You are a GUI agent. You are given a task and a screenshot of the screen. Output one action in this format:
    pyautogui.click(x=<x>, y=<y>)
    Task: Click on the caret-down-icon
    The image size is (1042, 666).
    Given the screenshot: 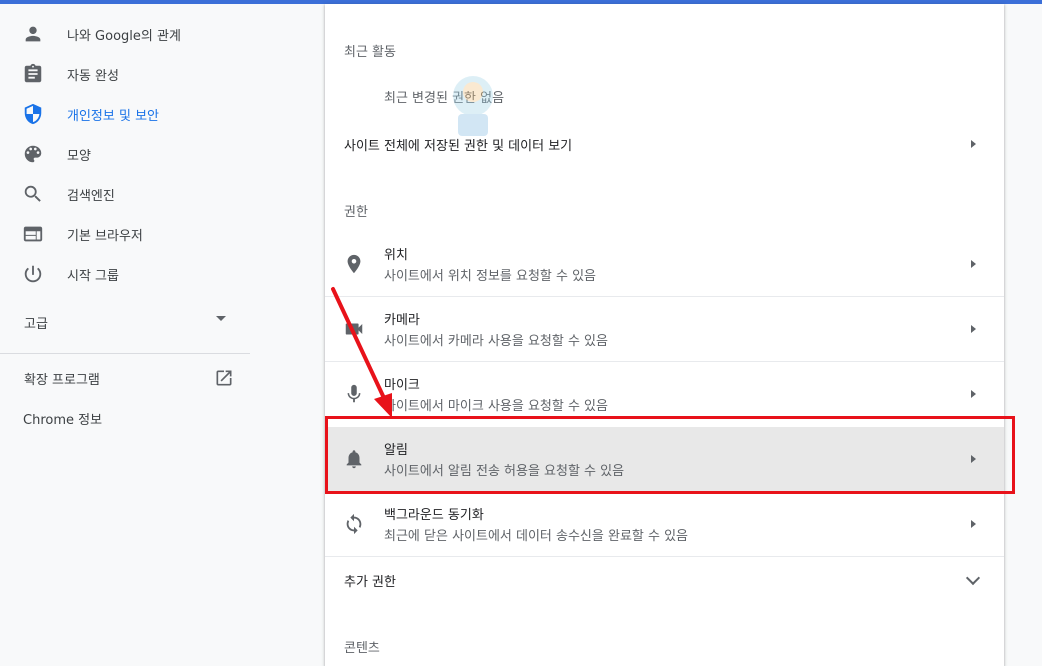 What is the action you would take?
    pyautogui.click(x=221, y=318)
    